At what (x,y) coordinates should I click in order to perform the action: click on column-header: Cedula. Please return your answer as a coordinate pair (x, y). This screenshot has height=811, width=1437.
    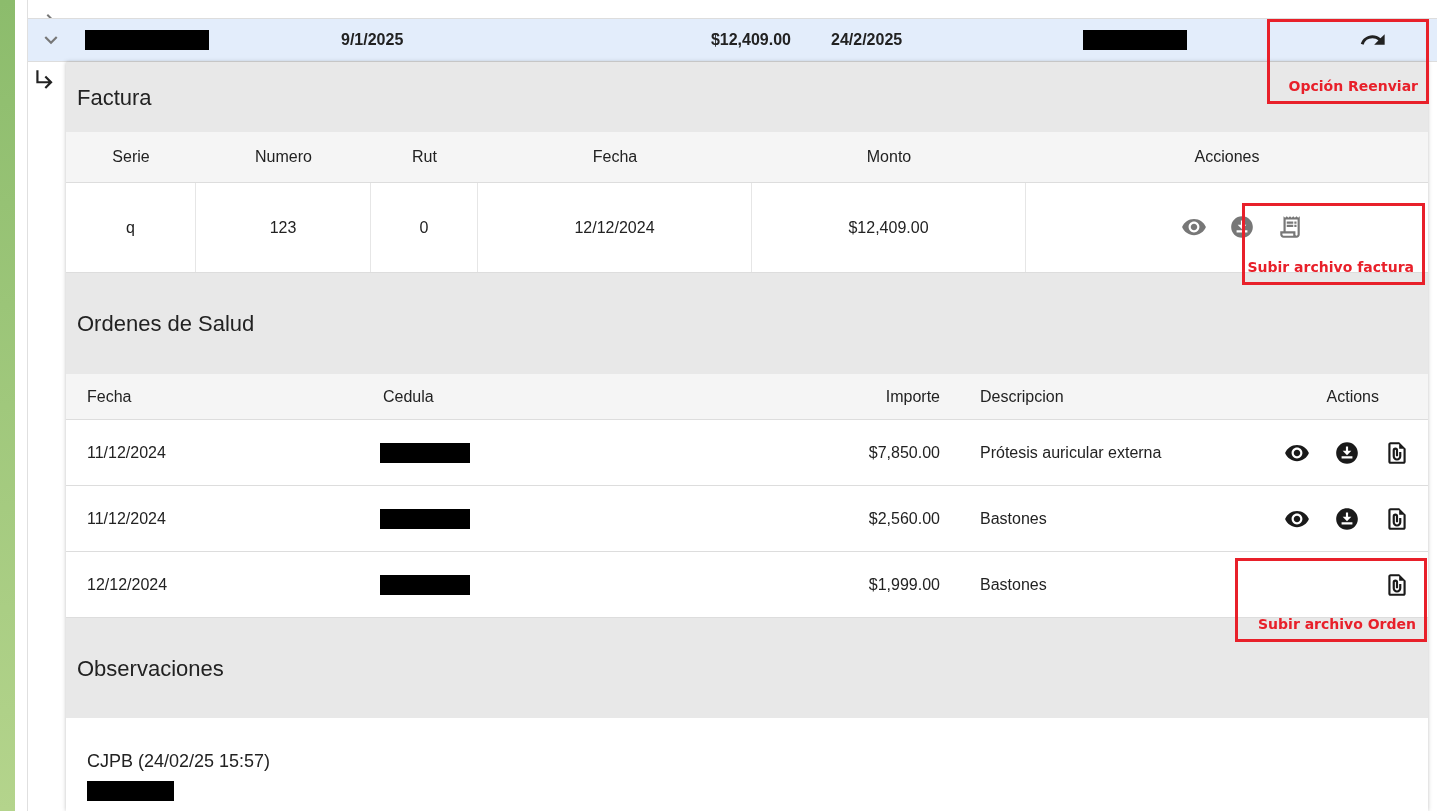
    Looking at the image, I should click on (409, 396).